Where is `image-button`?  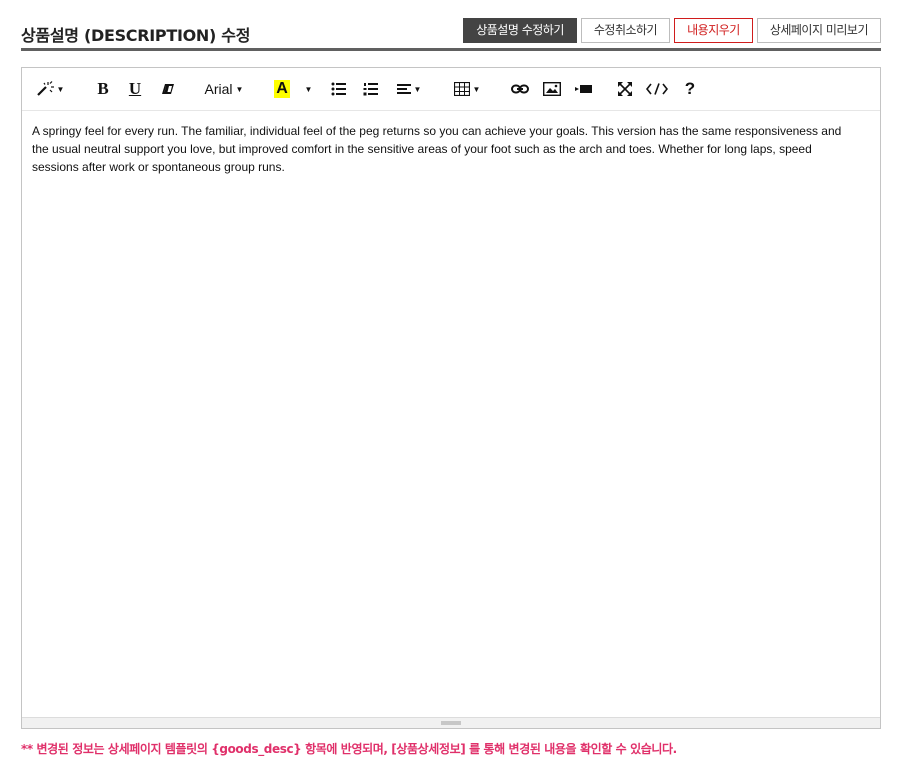
image-button is located at coordinates (552, 89).